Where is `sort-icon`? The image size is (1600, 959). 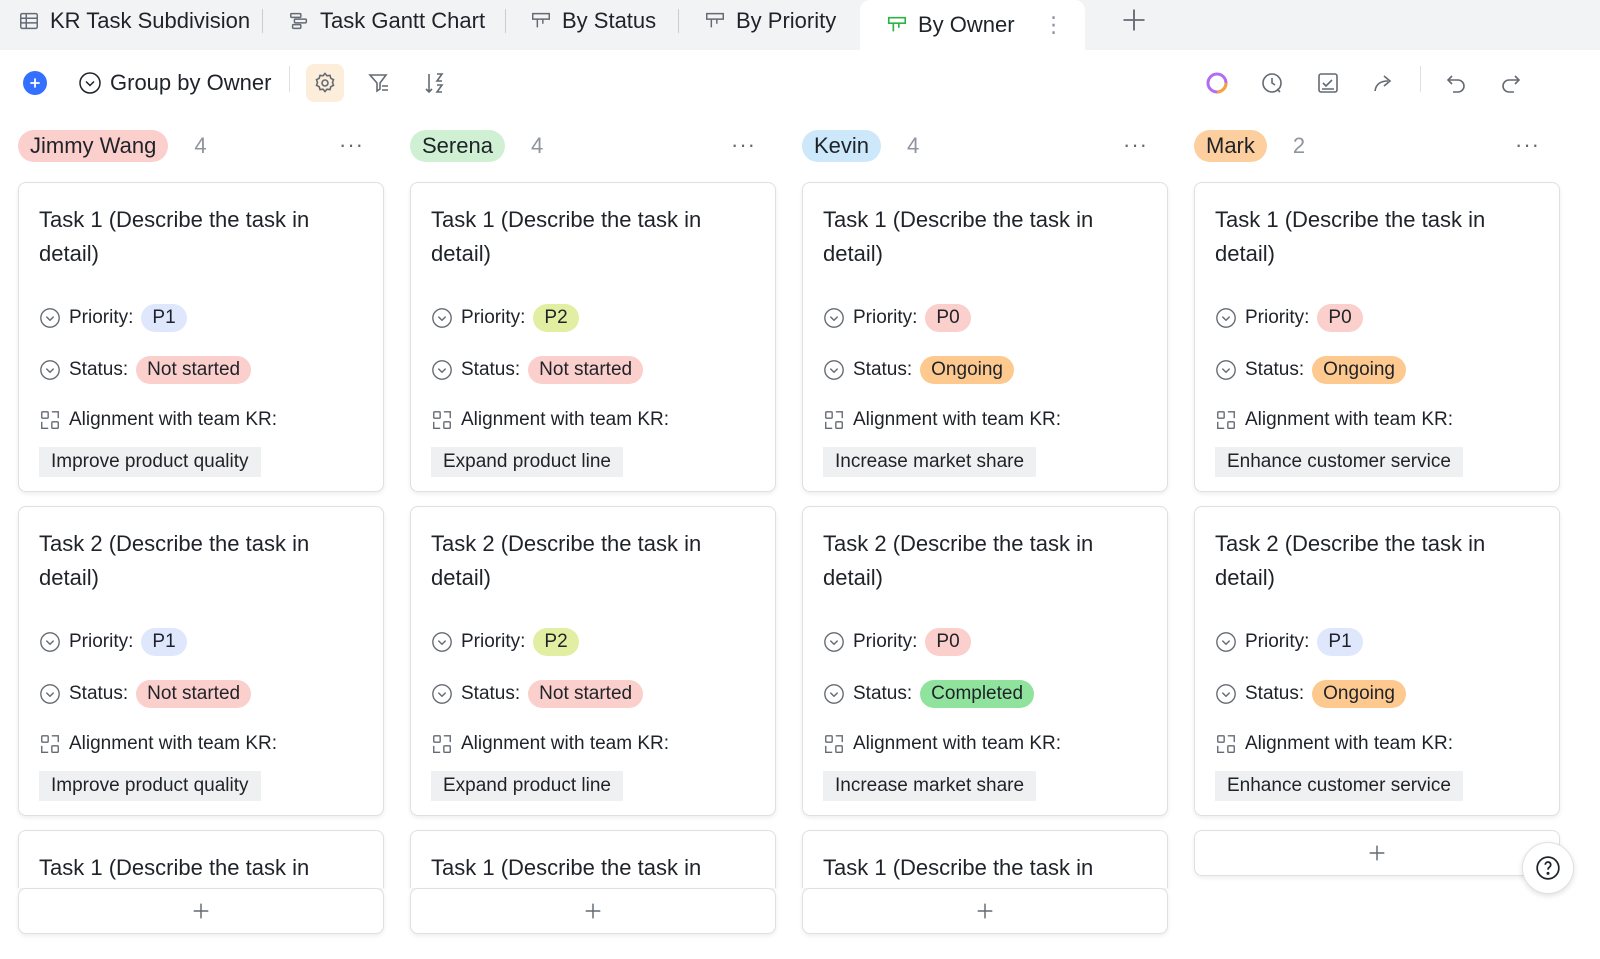
sort-icon is located at coordinates (434, 83).